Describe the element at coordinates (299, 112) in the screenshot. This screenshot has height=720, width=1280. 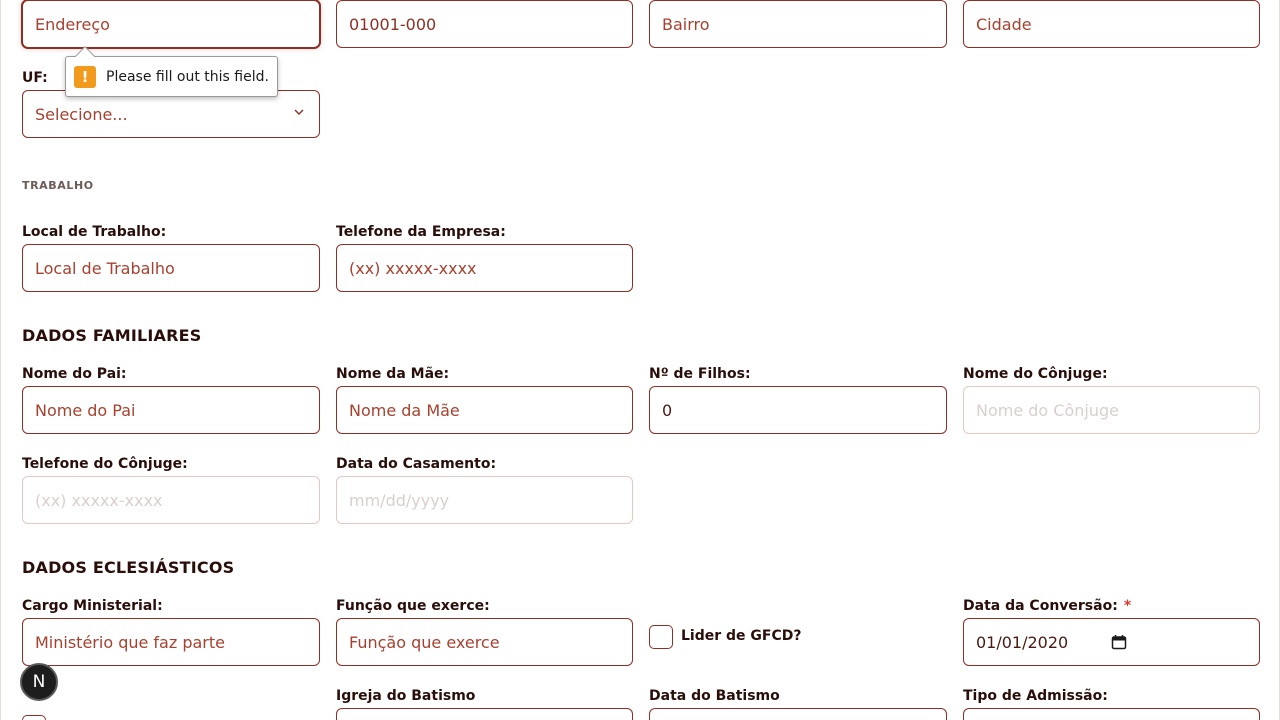
I see `chevron-down-icon` at that location.